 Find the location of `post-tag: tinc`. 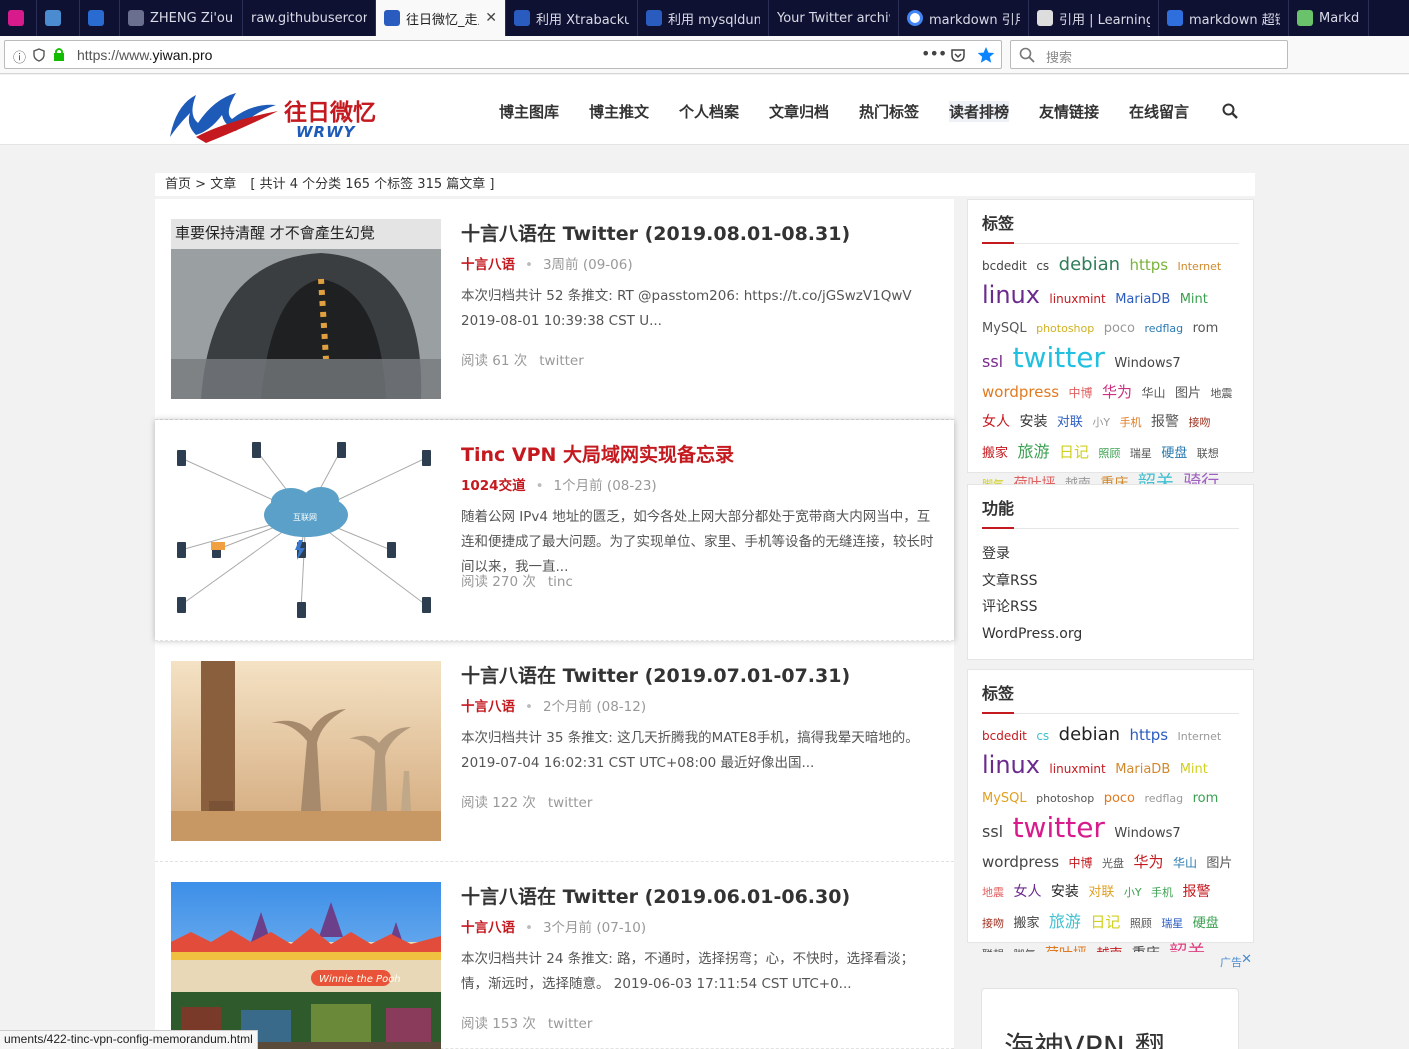

post-tag: tinc is located at coordinates (560, 582).